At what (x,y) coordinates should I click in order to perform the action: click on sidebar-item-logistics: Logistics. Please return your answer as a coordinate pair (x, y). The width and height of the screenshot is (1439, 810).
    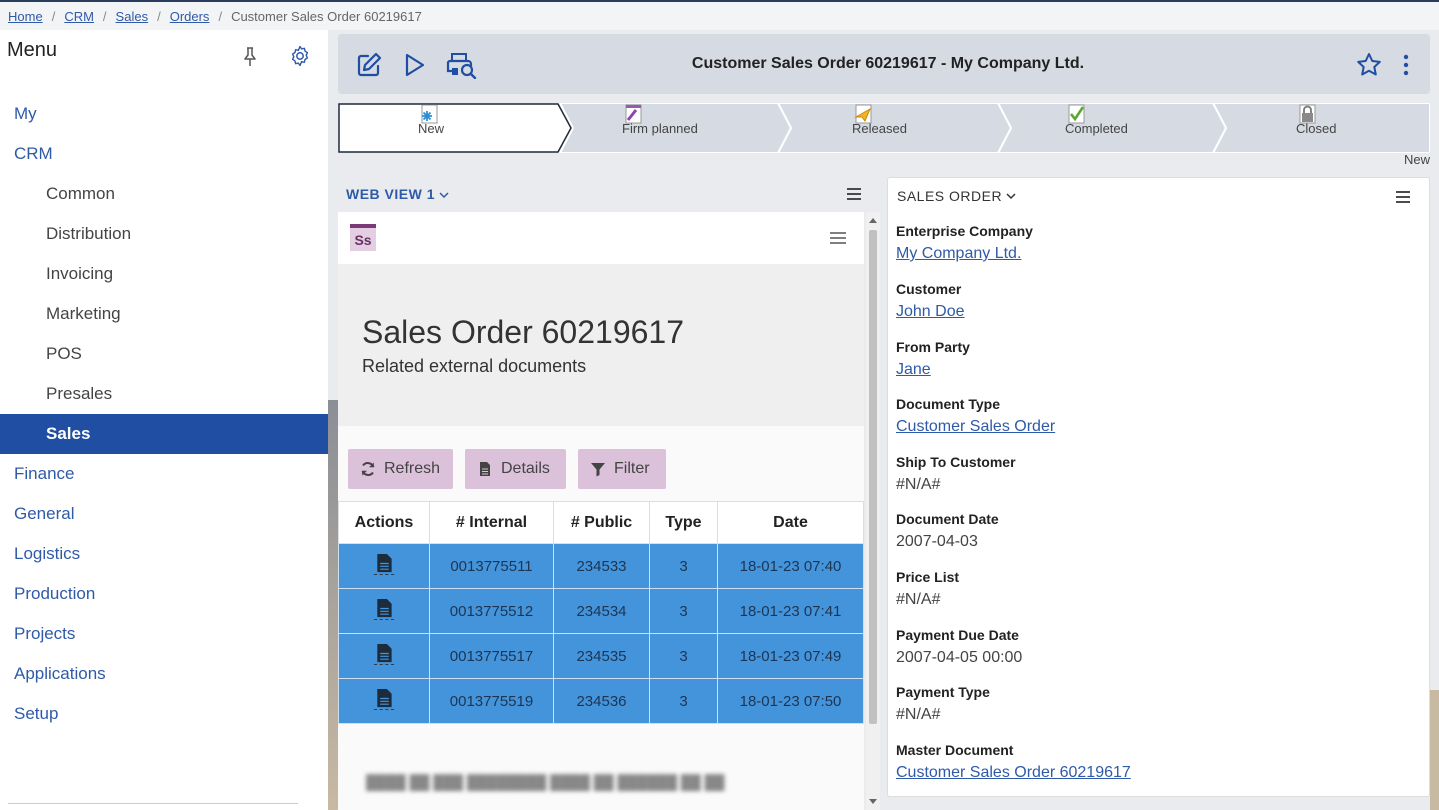
    Looking at the image, I should click on (164, 554).